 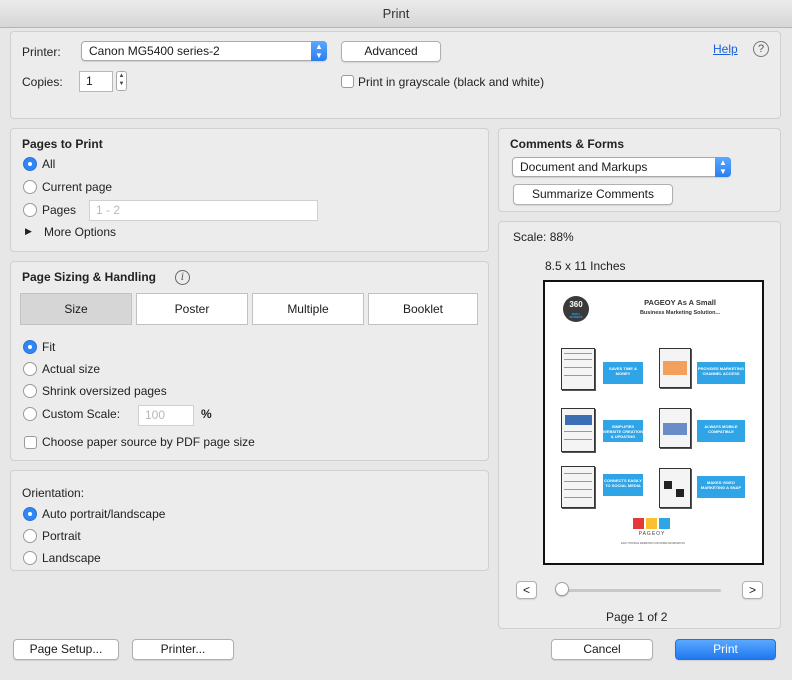 I want to click on info-icon: i, so click(x=182, y=277).